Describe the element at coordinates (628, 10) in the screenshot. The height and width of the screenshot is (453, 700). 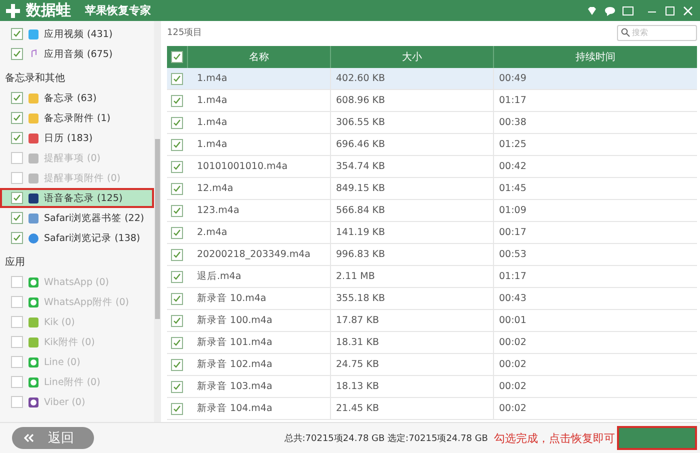
I see `screen-icon` at that location.